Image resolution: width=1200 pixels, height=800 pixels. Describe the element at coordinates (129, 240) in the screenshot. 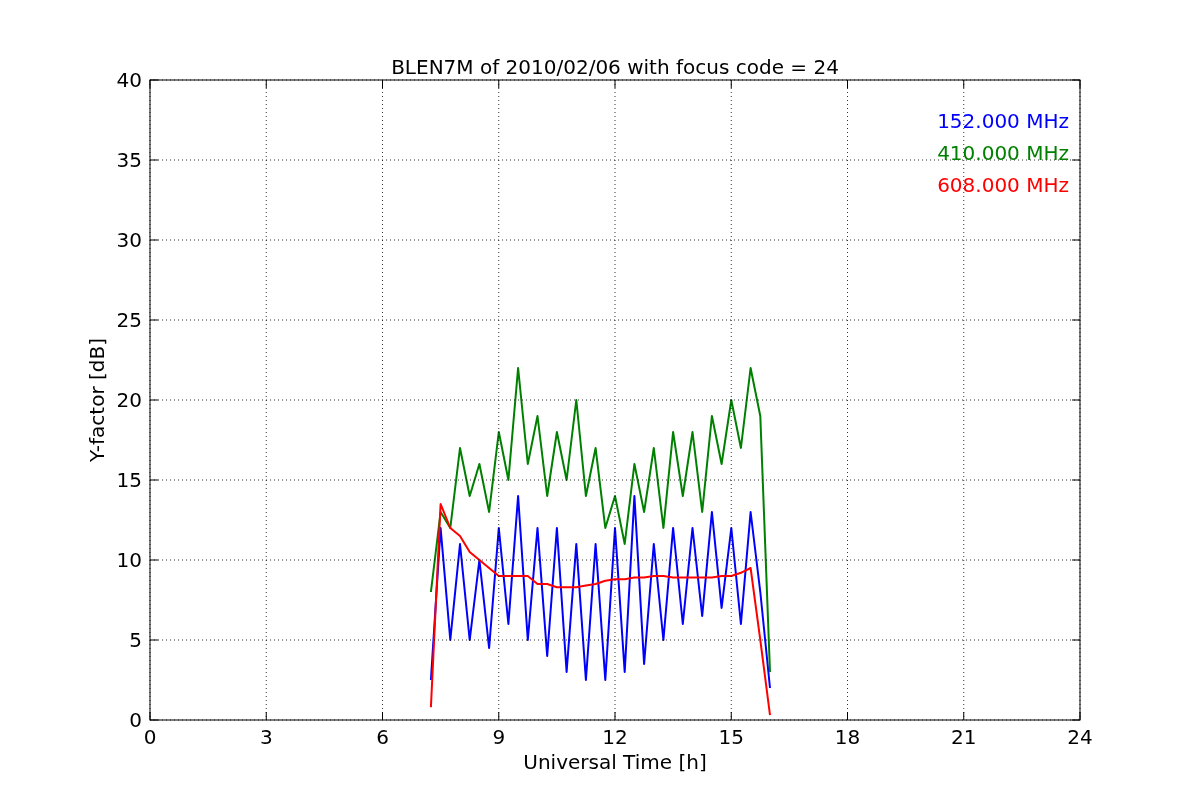

I see `y-tick-label: 30` at that location.